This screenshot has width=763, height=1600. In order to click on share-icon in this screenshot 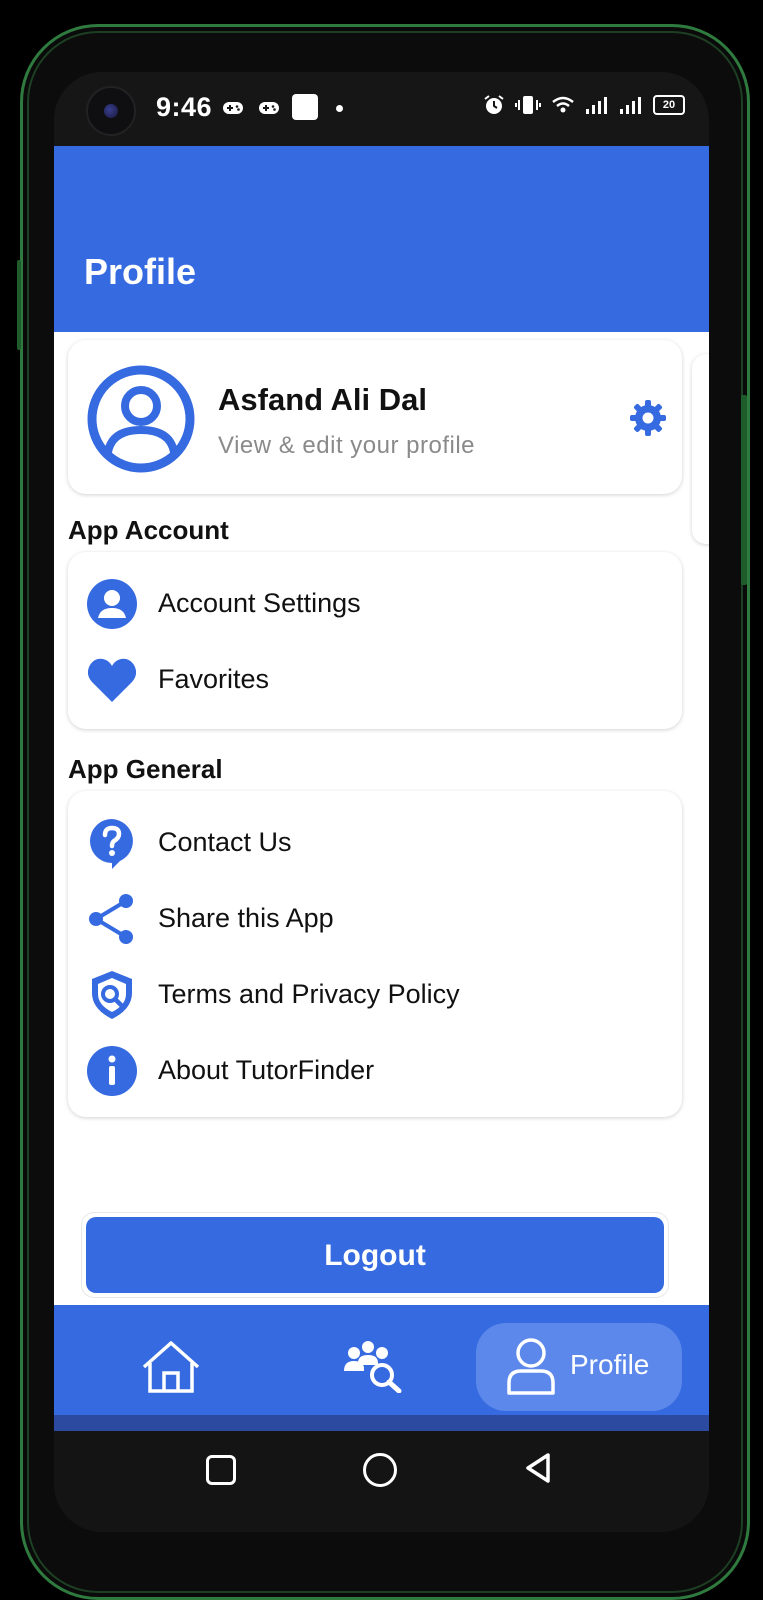, I will do `click(111, 919)`.